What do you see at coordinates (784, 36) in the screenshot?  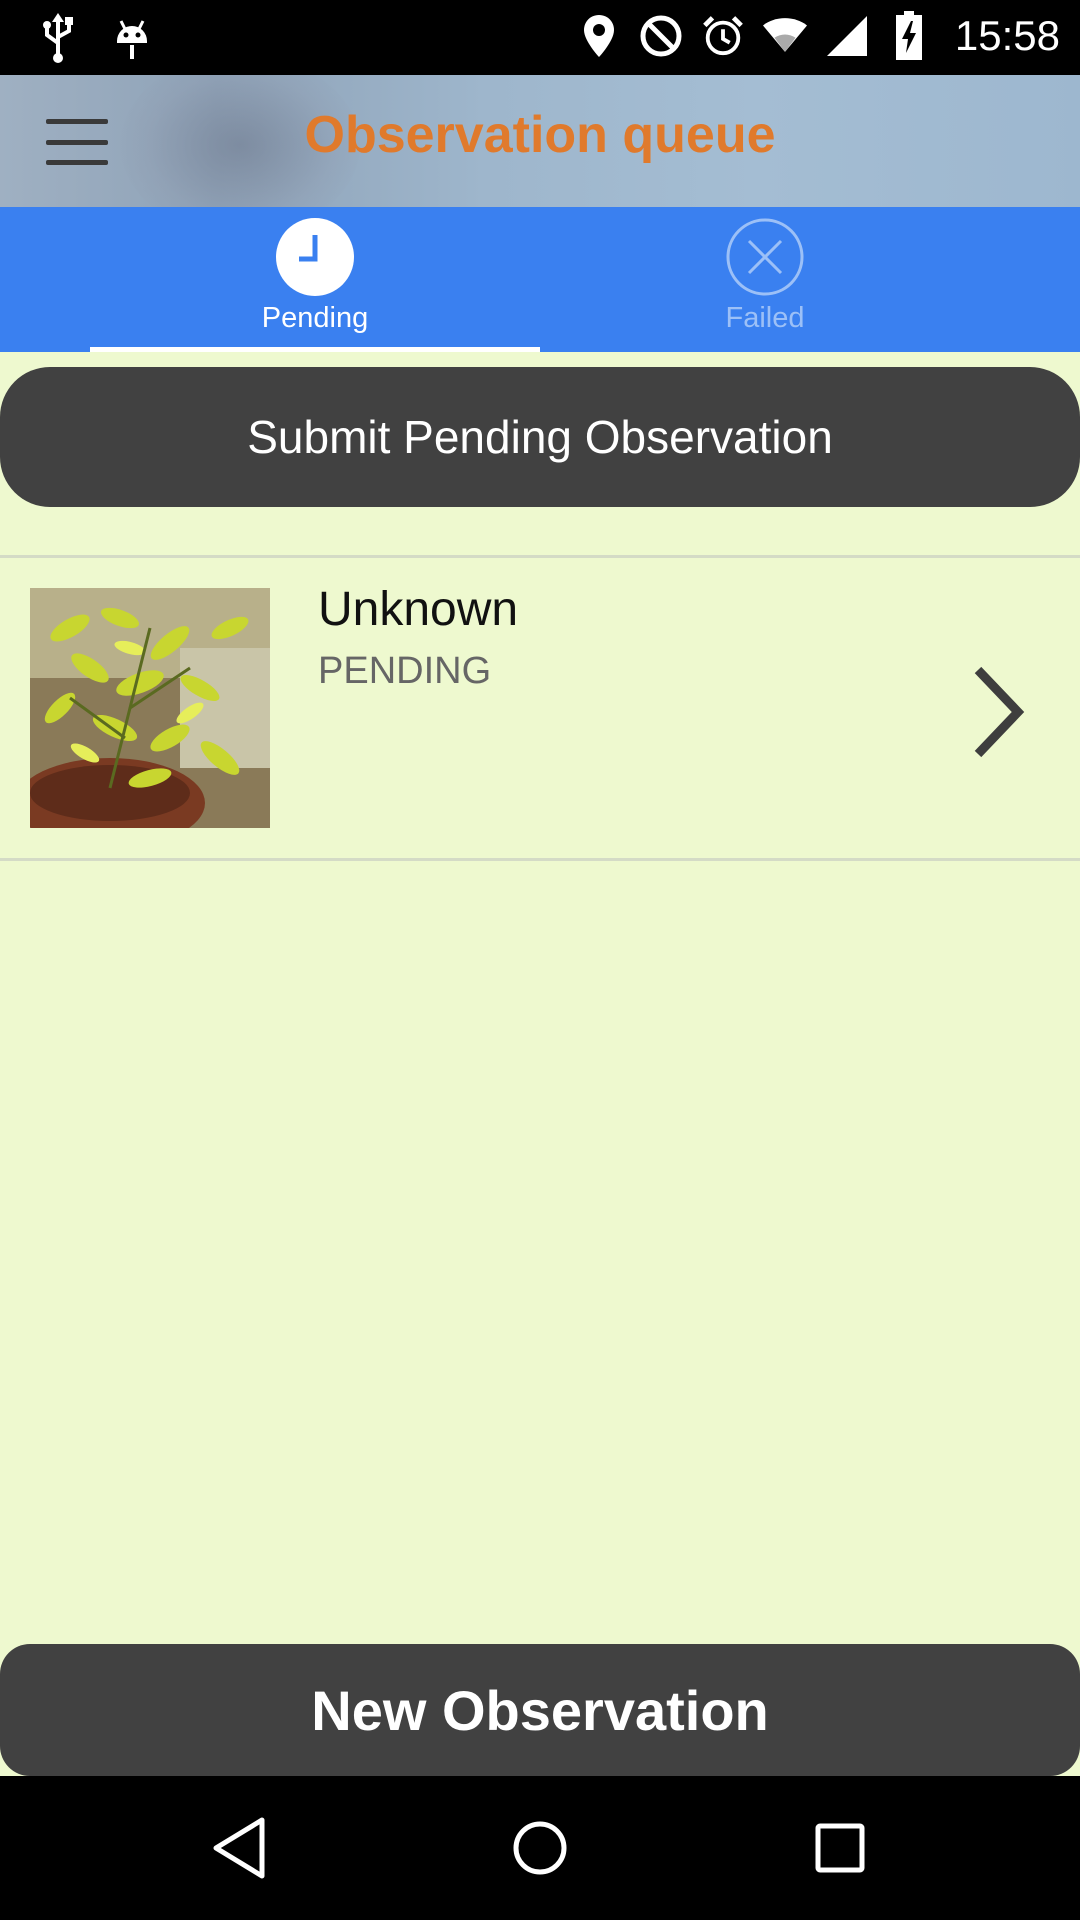 I see `wifi-icon` at bounding box center [784, 36].